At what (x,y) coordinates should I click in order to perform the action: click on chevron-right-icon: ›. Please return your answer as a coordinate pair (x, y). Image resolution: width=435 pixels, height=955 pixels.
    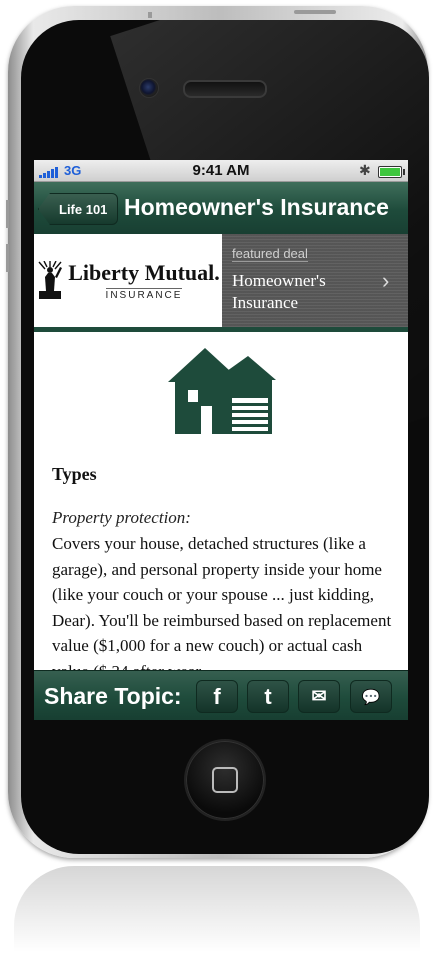
    Looking at the image, I should click on (386, 280).